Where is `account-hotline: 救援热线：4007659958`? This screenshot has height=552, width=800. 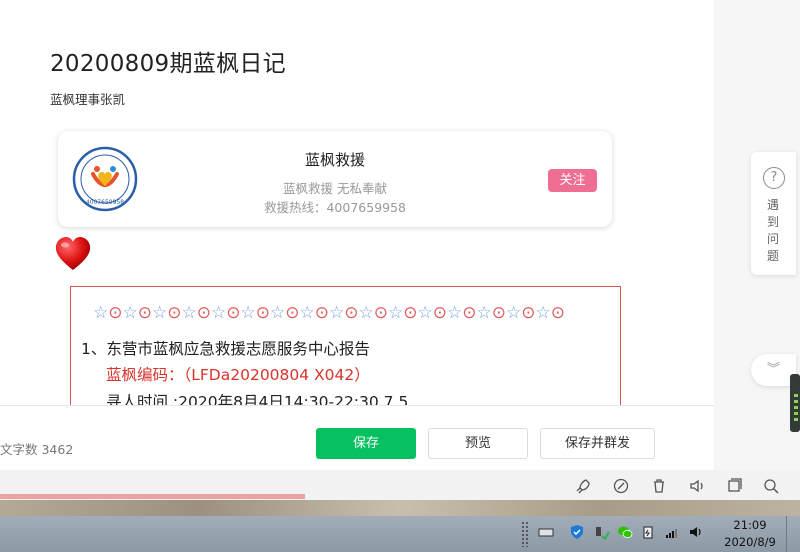 account-hotline: 救援热线：4007659958 is located at coordinates (335, 207).